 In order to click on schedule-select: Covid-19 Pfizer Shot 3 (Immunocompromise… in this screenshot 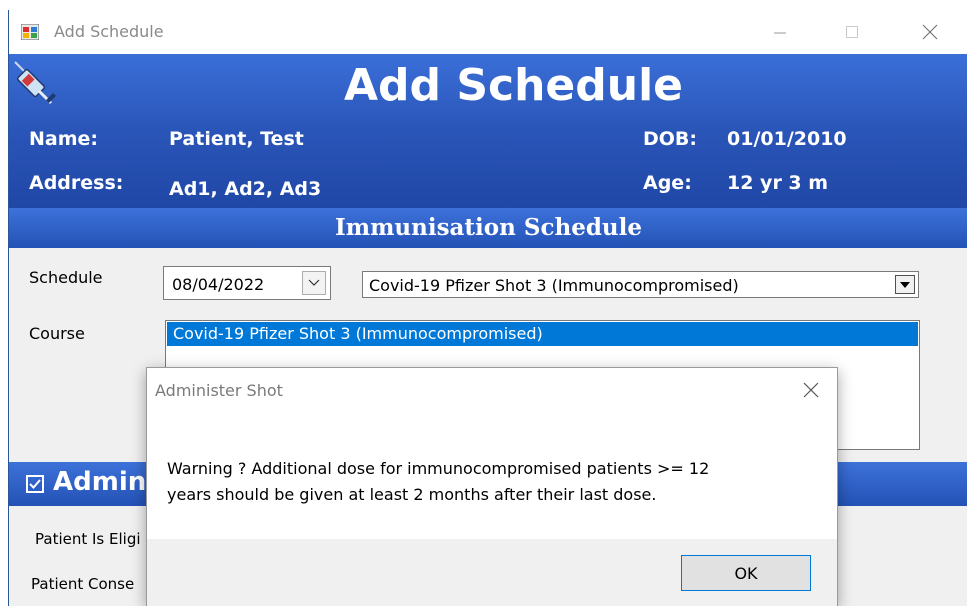, I will do `click(640, 284)`.